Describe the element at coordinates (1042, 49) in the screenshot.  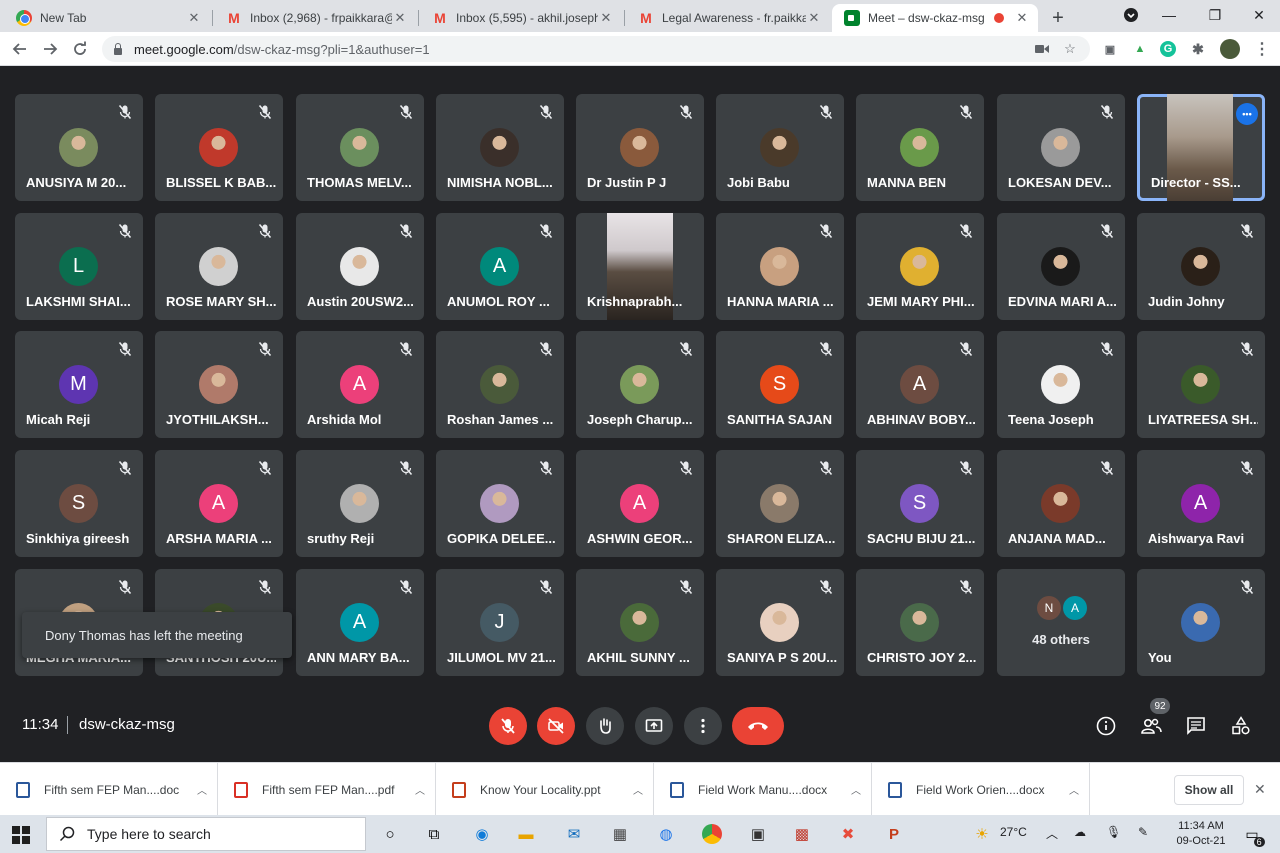
I see `camera-in-use-icon` at that location.